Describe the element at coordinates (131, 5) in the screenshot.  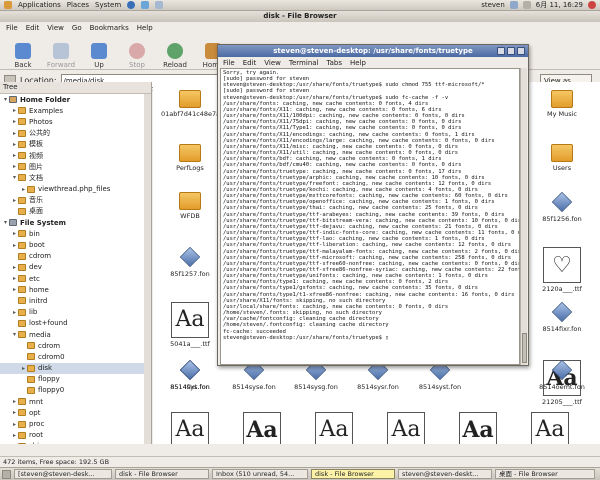
I see `firefox-launcher-icon` at that location.